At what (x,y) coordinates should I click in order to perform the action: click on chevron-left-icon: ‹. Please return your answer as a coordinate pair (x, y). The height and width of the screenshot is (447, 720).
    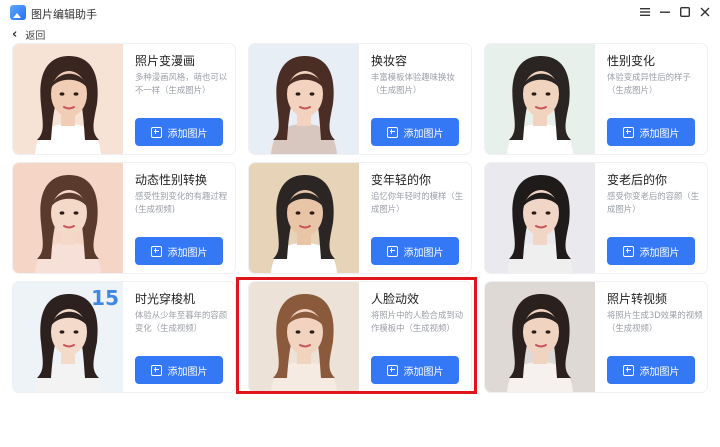
    Looking at the image, I should click on (15, 34).